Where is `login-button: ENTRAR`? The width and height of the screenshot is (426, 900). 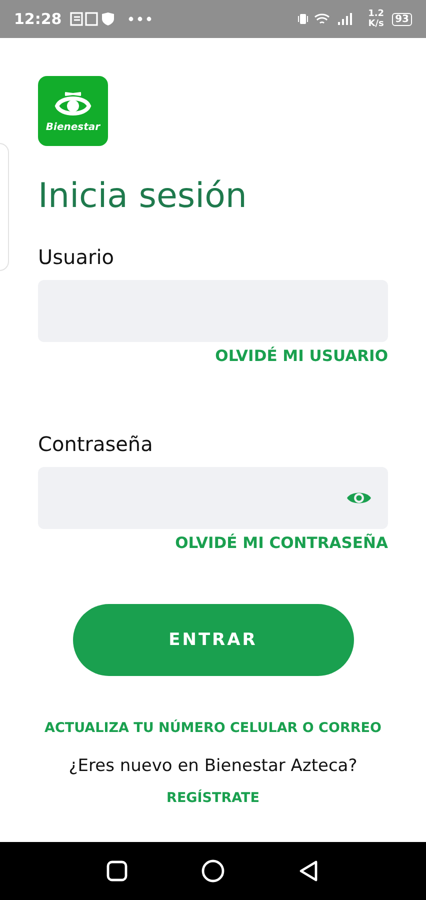 login-button: ENTRAR is located at coordinates (213, 640).